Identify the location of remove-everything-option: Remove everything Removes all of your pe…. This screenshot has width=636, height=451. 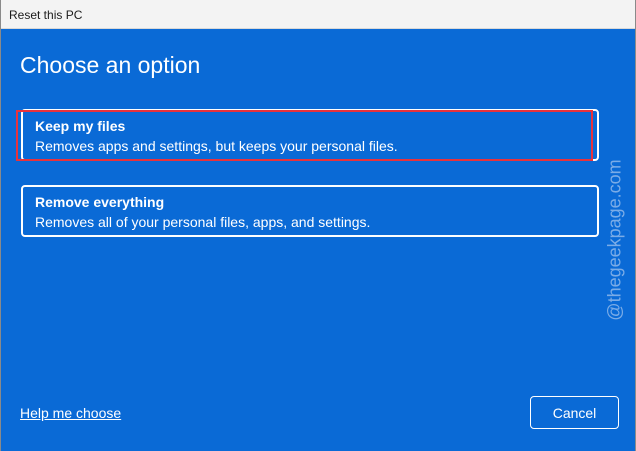
(310, 211).